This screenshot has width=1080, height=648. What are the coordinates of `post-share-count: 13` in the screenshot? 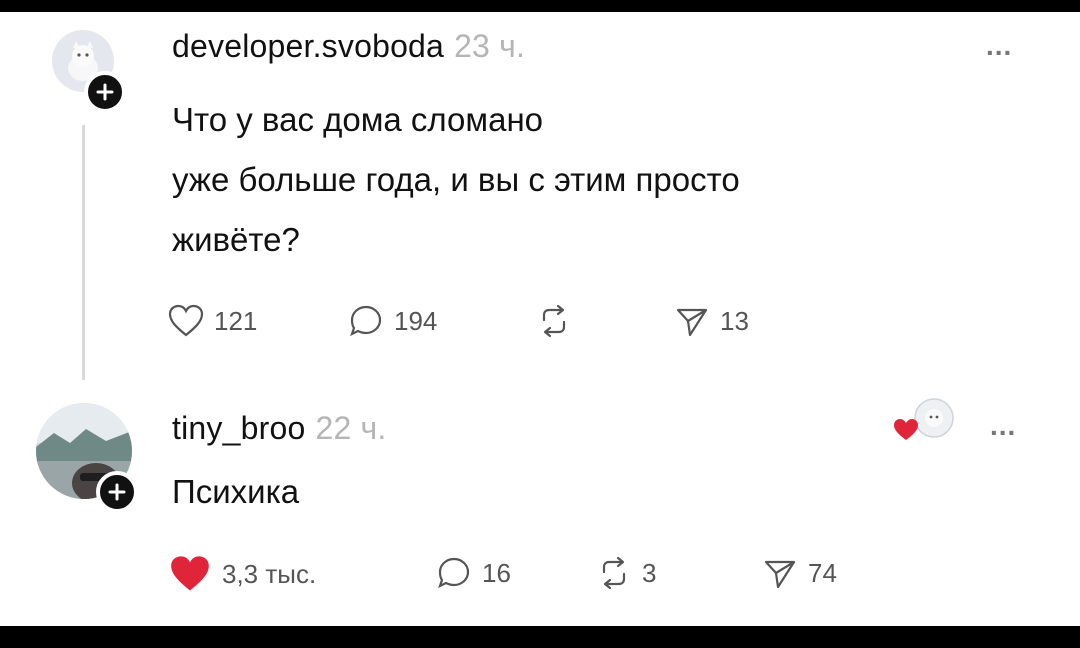 It's located at (734, 320).